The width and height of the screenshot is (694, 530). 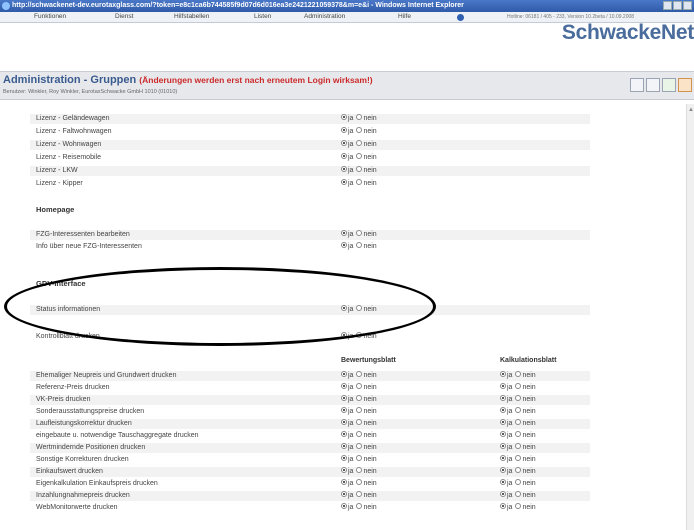 I want to click on maximize-button, so click(x=677, y=5).